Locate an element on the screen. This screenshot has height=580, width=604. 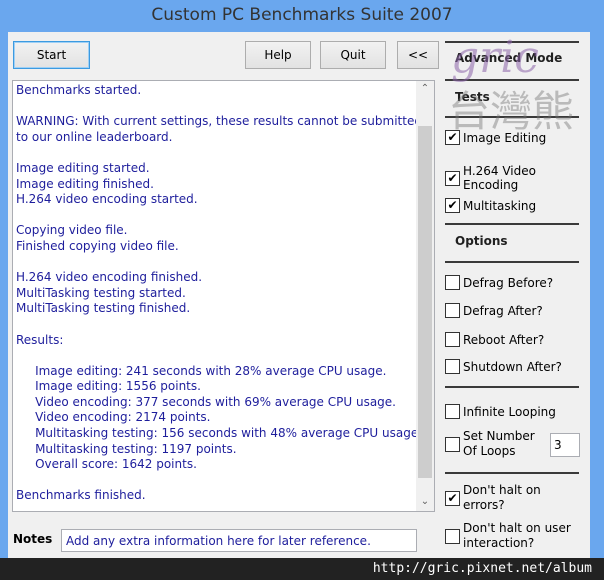
loop-count-input is located at coordinates (565, 445).